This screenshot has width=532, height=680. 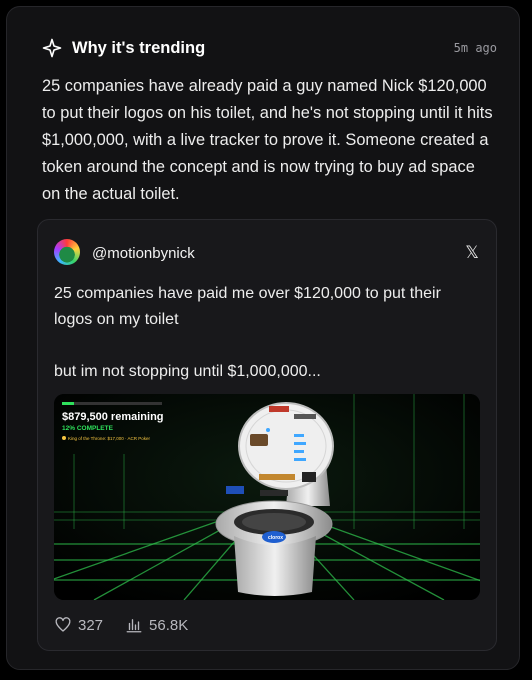 I want to click on like-count: 327, so click(x=91, y=625).